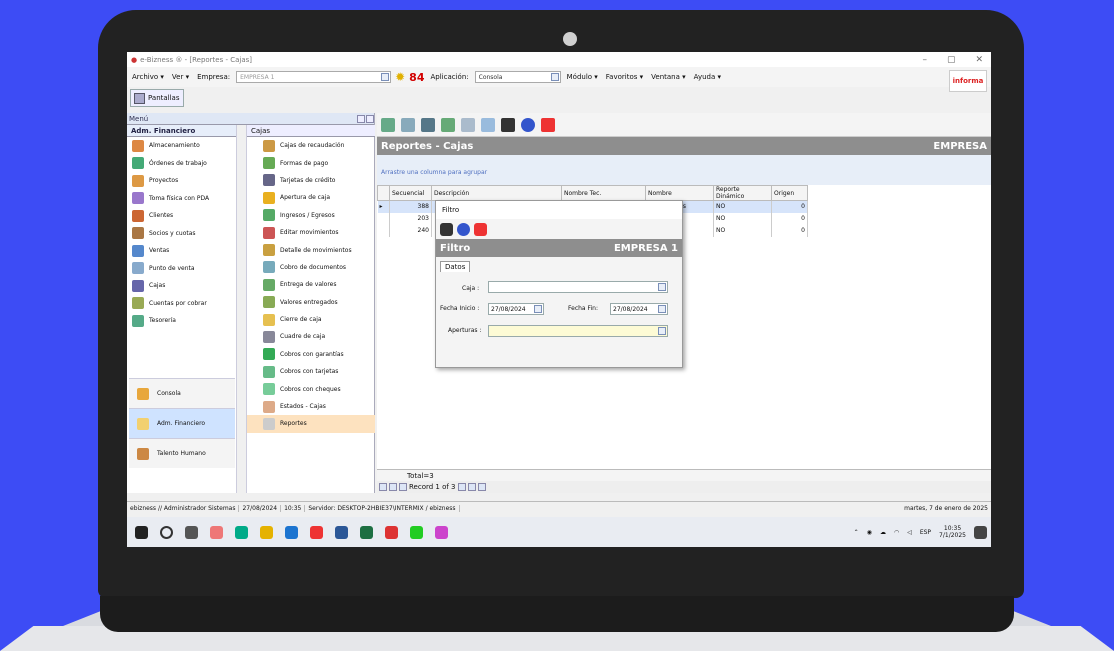 This screenshot has height=651, width=1114. I want to click on network-icon: ◉, so click(869, 532).